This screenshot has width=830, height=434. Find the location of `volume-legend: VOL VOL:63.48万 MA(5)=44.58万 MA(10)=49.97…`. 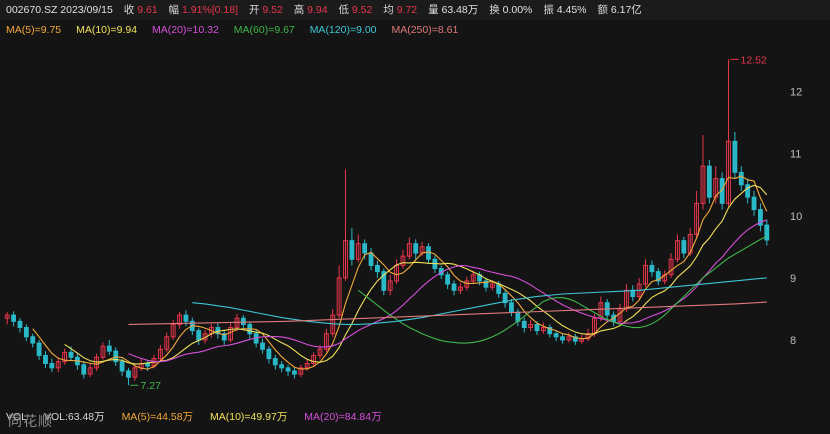

volume-legend: VOL VOL:63.48万 MA(5)=44.58万 MA(10)=49.97… is located at coordinates (415, 417).